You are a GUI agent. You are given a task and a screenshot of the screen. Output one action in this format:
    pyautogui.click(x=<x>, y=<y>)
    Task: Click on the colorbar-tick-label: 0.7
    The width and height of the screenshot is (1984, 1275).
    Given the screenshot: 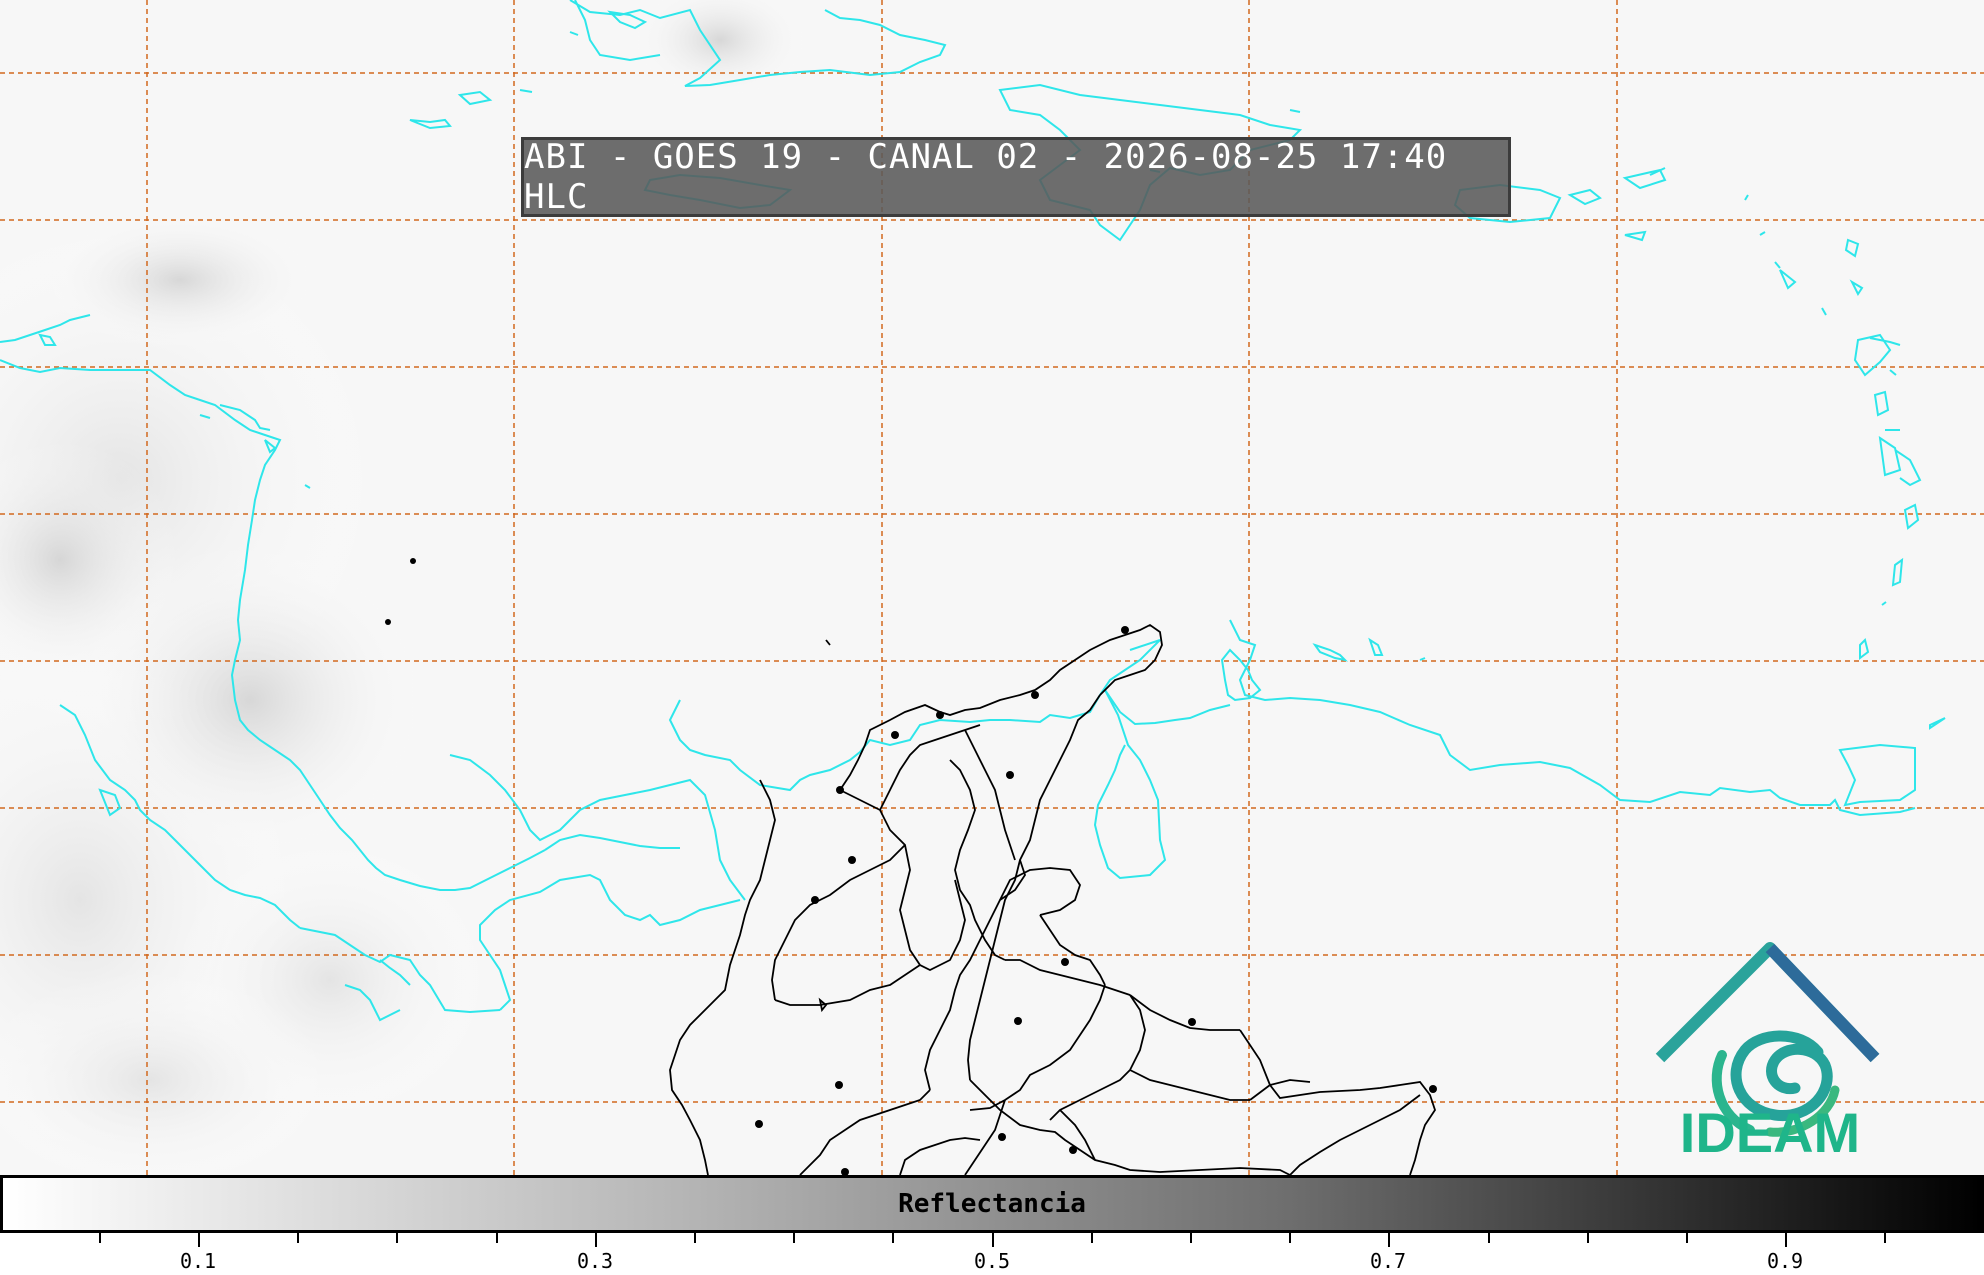 What is the action you would take?
    pyautogui.click(x=1388, y=1261)
    